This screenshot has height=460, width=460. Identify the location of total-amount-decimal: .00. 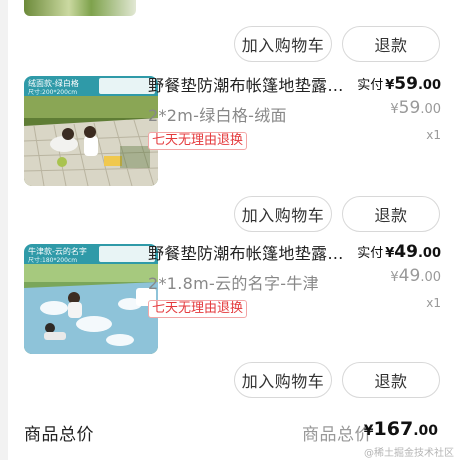
(425, 431).